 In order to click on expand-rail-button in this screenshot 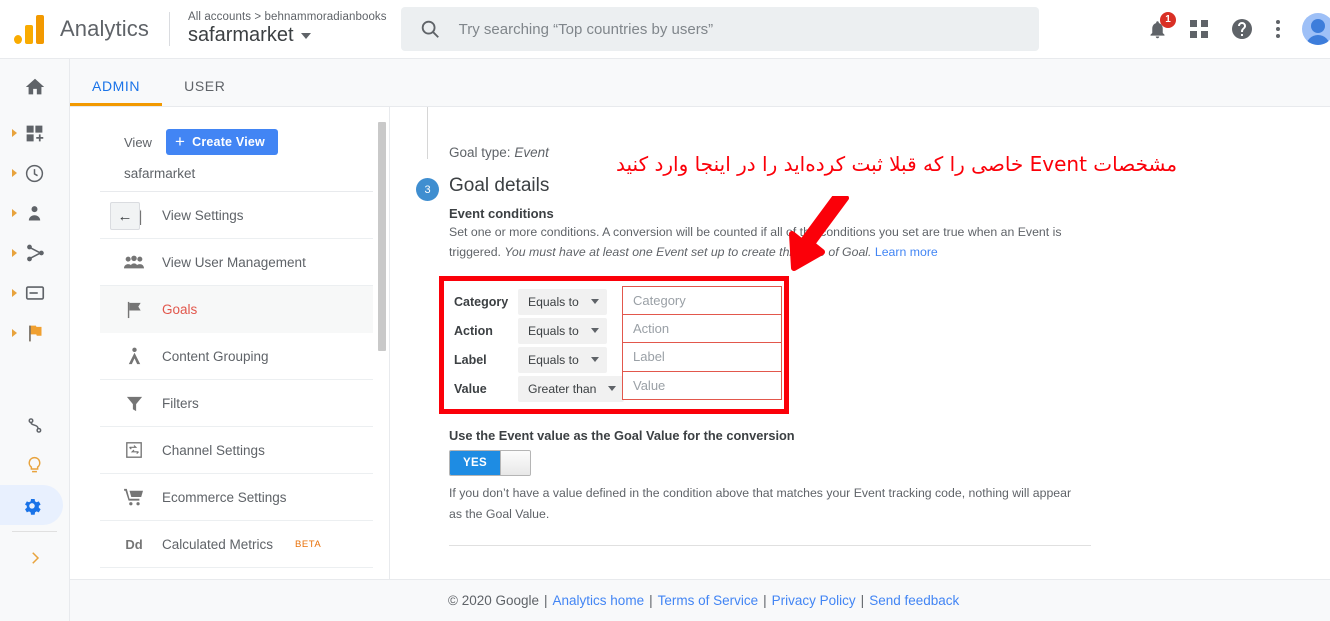, I will do `click(34, 558)`.